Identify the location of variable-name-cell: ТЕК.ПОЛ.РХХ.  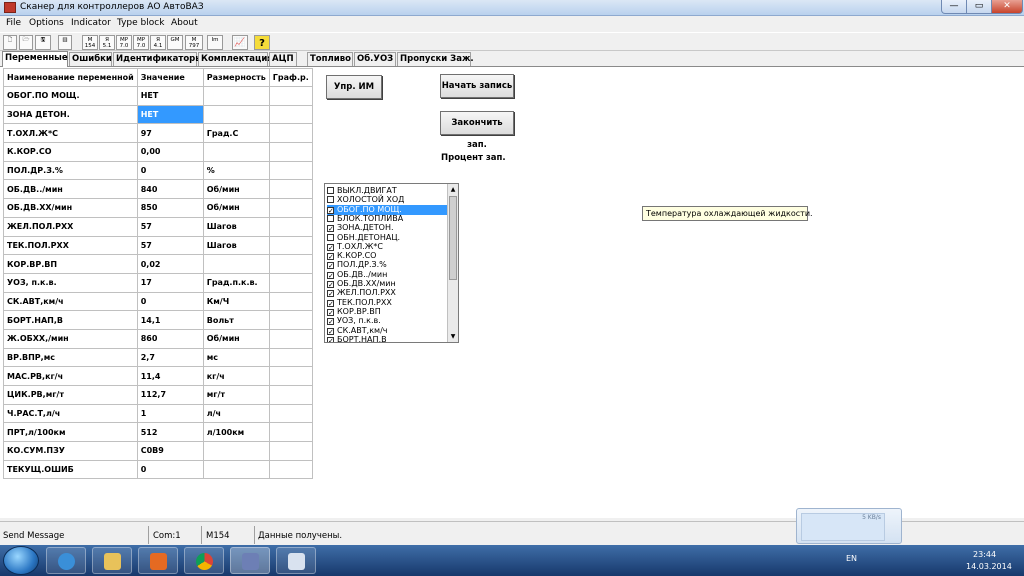
(70, 245).